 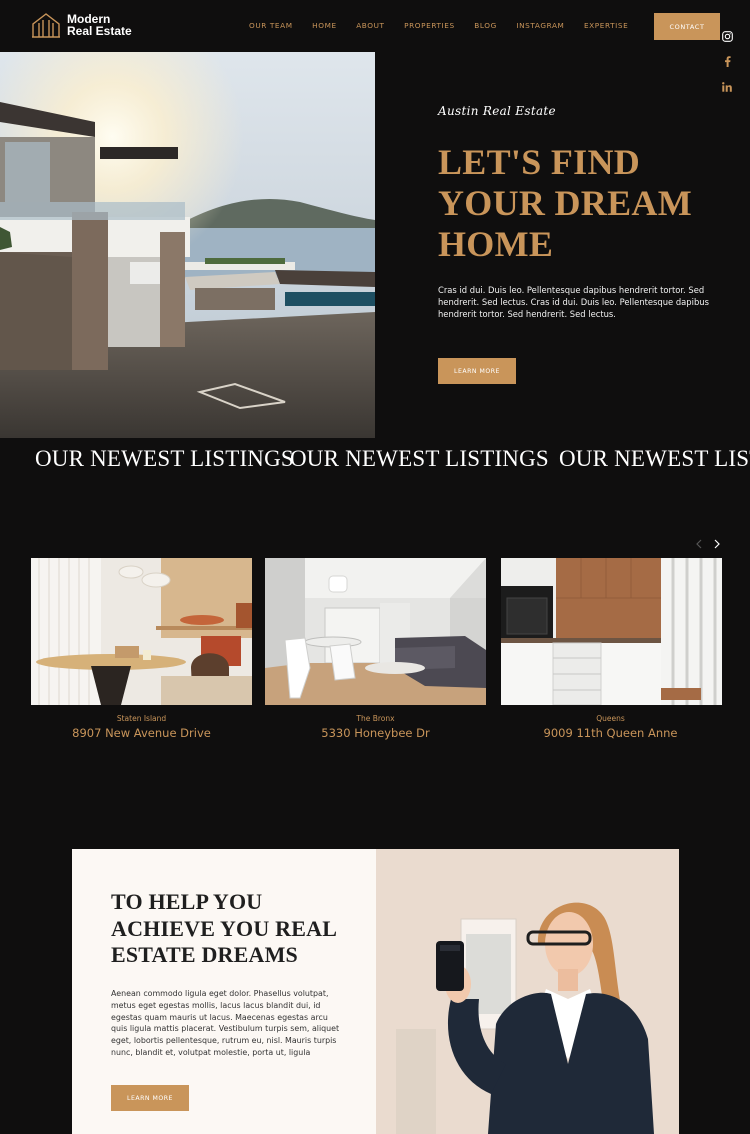 What do you see at coordinates (324, 25) in the screenshot?
I see `nav-item-home: HOME` at bounding box center [324, 25].